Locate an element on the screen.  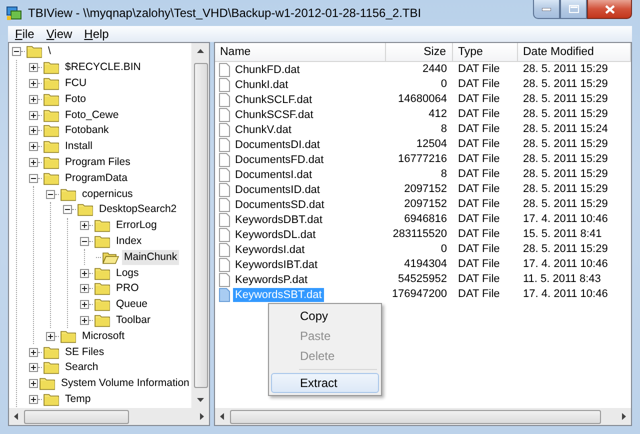
tree-item: Fotobank is located at coordinates (87, 130).